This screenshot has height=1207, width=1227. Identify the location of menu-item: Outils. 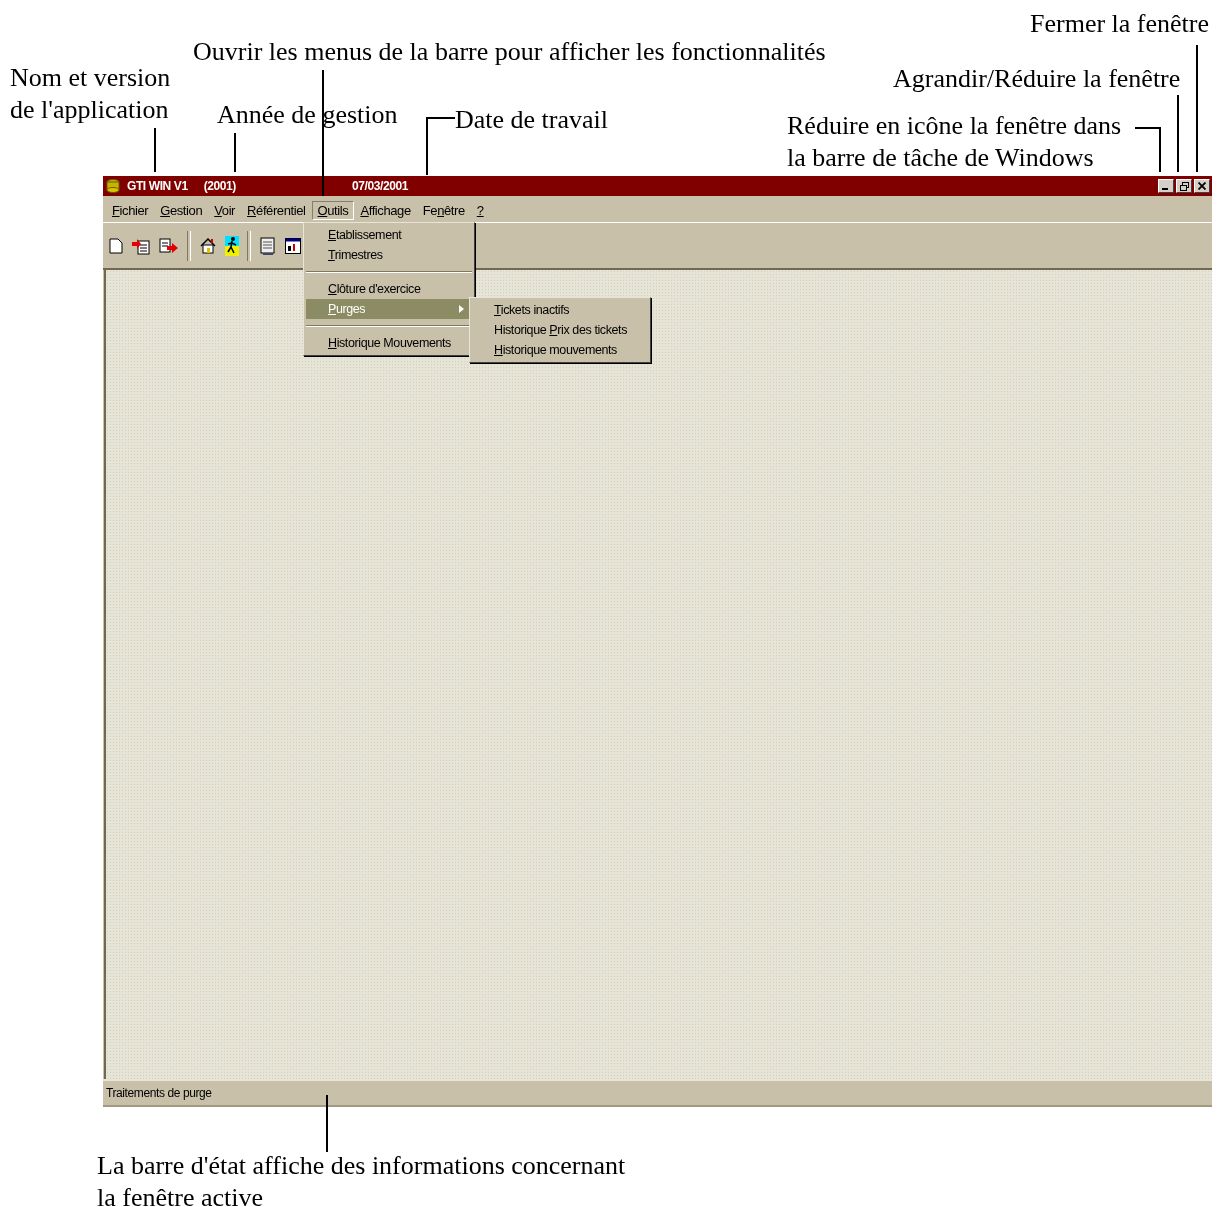
(333, 210).